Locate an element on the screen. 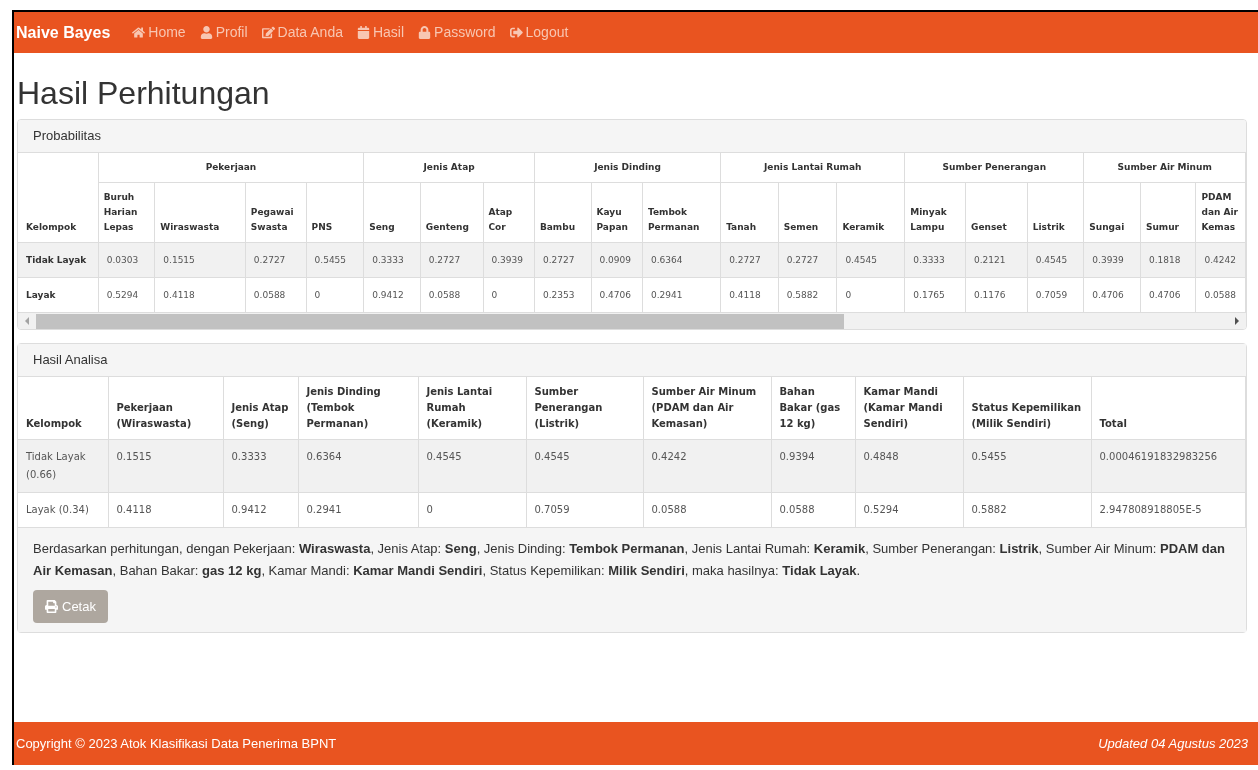 The width and height of the screenshot is (1258, 770). table-header: Sumber Penerangan is located at coordinates (994, 167).